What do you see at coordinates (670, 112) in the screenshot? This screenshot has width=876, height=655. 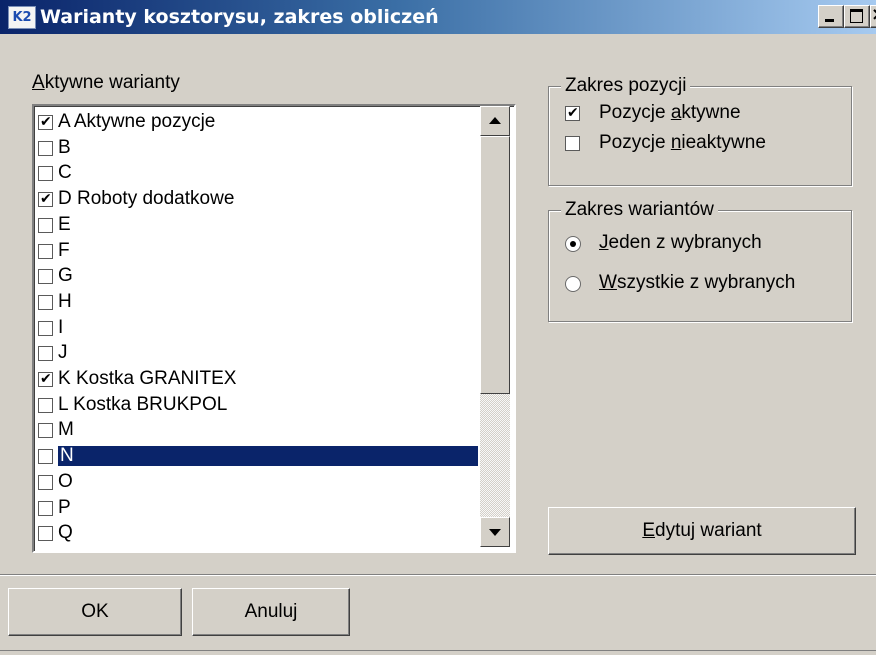 I see `active-positions-label: Pozycje aktywne` at bounding box center [670, 112].